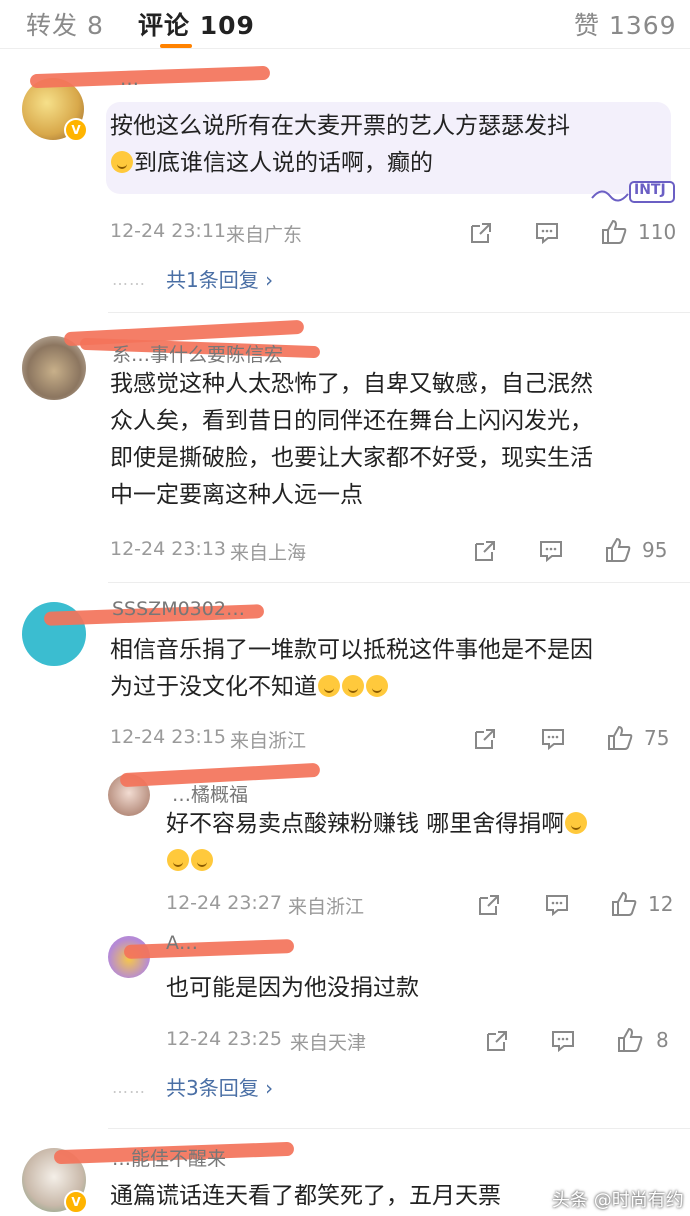 The width and height of the screenshot is (690, 1216). I want to click on comment-text: 按他这么说所有在大麦开票的艺人方瑟瑟发抖 到底谁信这人说的话啊，癫的, so click(380, 145).